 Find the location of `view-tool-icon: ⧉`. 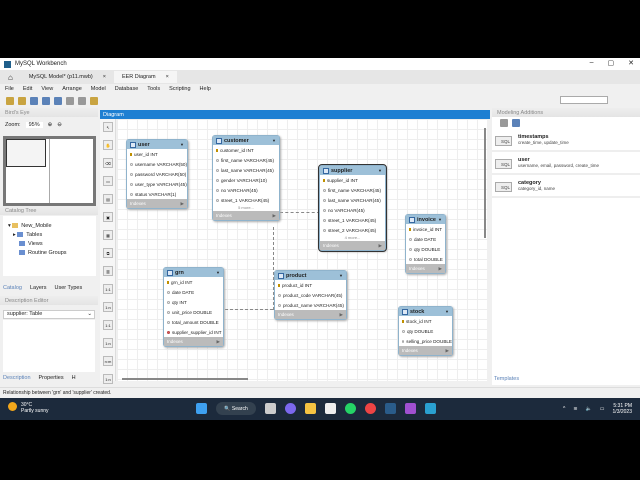

view-tool-icon: ⧉ is located at coordinates (108, 253).